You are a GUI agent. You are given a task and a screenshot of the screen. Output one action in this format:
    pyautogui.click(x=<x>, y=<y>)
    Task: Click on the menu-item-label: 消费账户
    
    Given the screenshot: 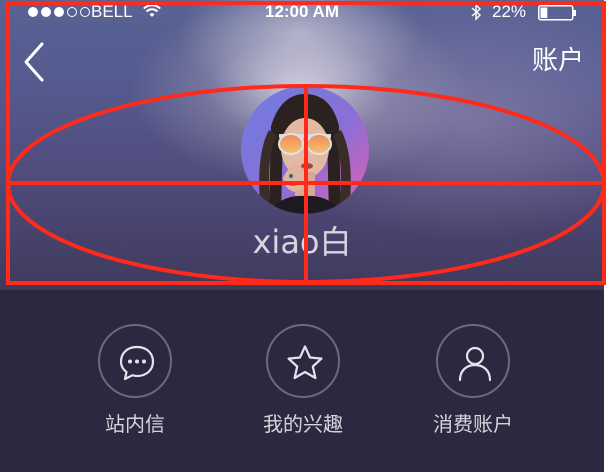 What is the action you would take?
    pyautogui.click(x=473, y=424)
    